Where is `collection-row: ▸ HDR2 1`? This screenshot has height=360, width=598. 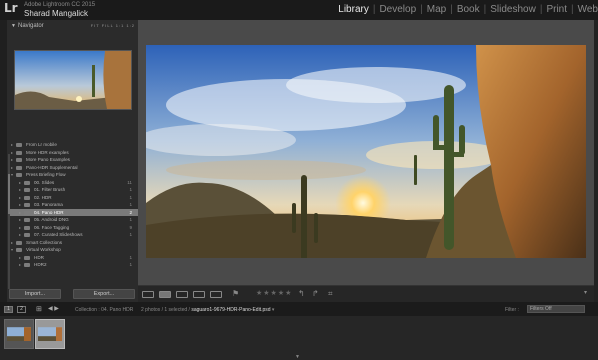 collection-row: ▸ HDR2 1 is located at coordinates (74, 265).